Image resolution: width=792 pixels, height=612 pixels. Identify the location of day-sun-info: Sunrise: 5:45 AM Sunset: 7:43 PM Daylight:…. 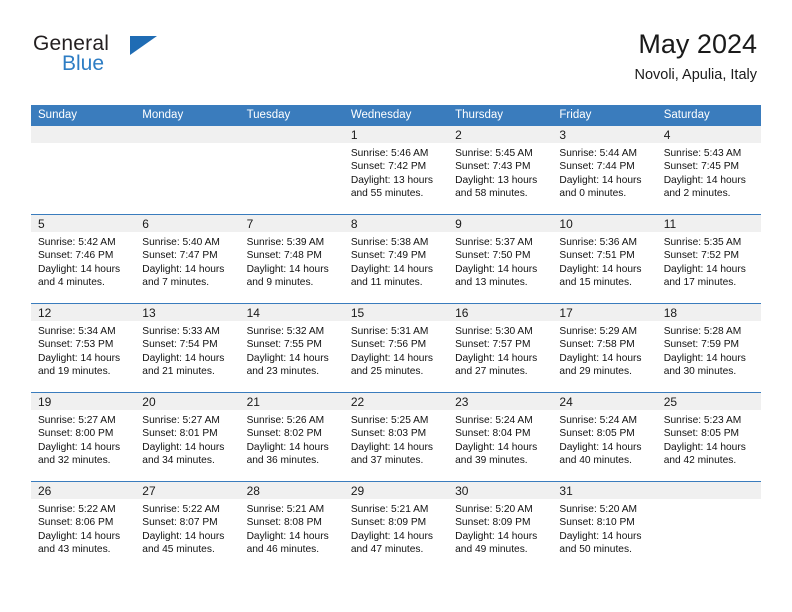
(500, 171).